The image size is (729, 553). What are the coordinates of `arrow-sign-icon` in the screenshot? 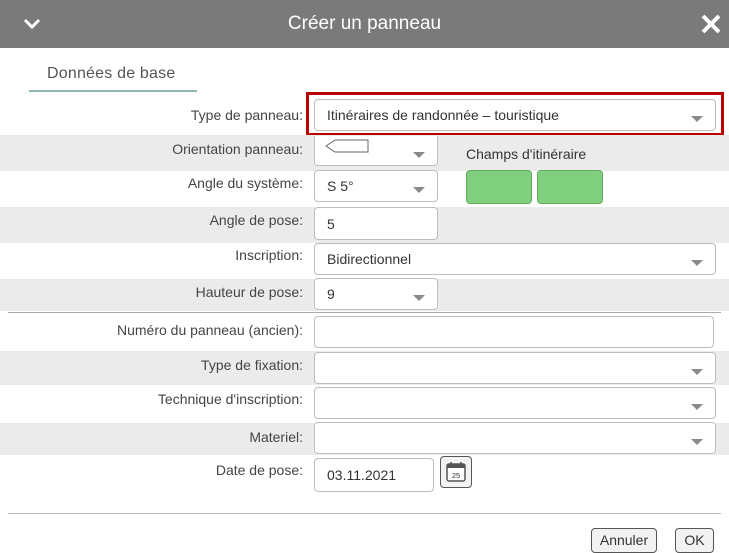 It's located at (347, 146).